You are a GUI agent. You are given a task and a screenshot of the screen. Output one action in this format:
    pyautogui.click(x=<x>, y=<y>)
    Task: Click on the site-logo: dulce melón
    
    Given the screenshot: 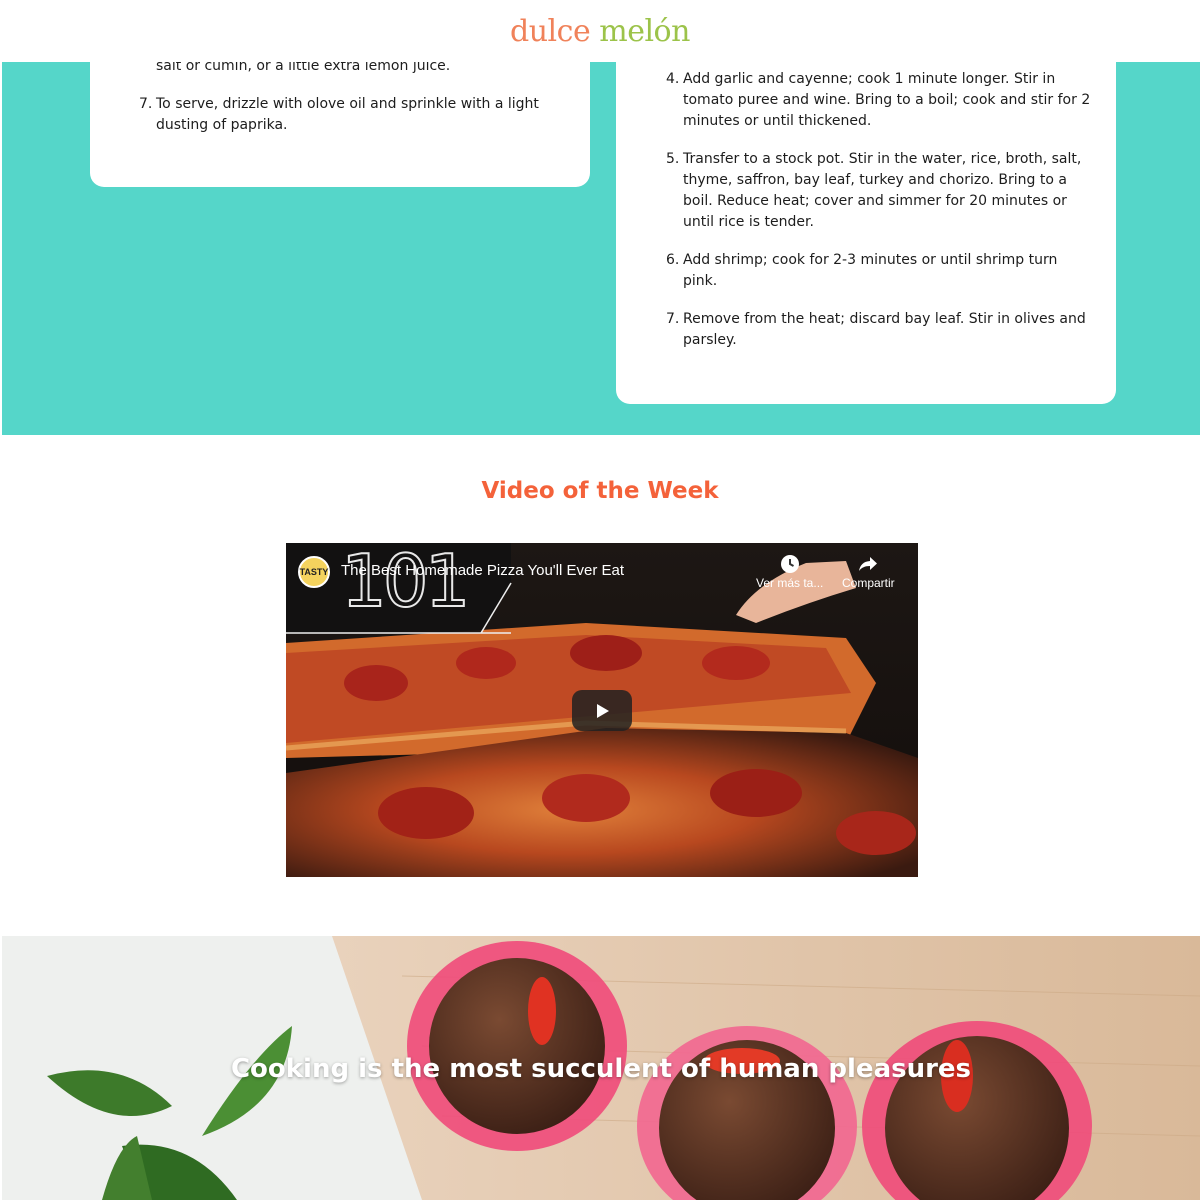 What is the action you would take?
    pyautogui.click(x=600, y=31)
    